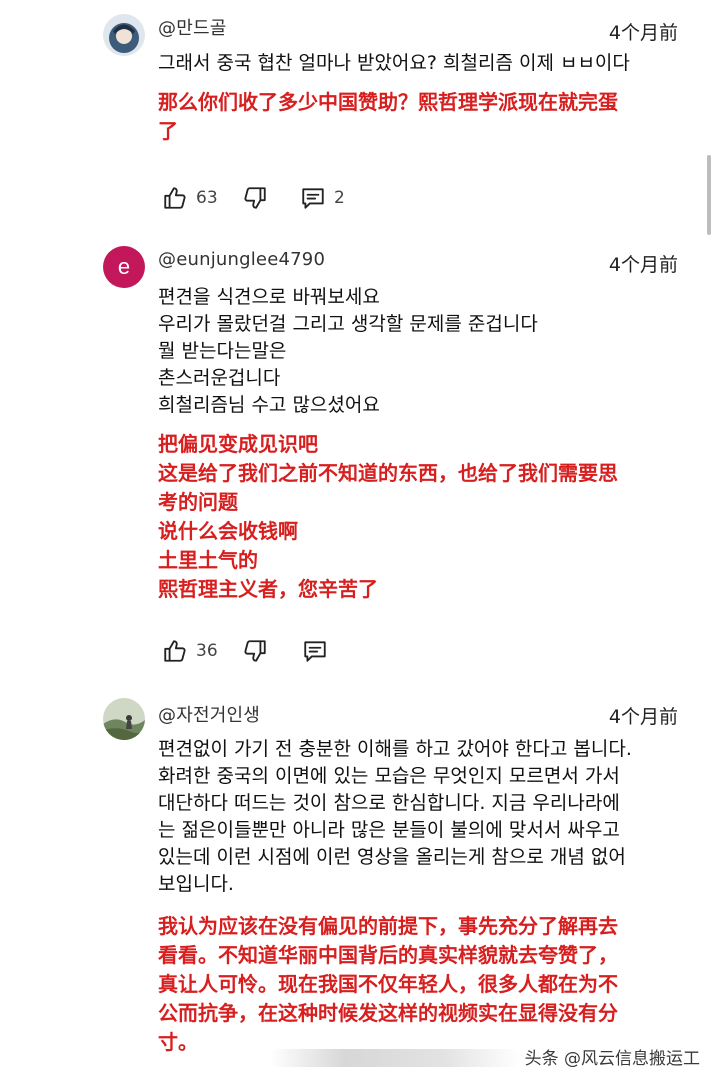 The image size is (718, 1080). What do you see at coordinates (709, 195) in the screenshot?
I see `scrollbar` at bounding box center [709, 195].